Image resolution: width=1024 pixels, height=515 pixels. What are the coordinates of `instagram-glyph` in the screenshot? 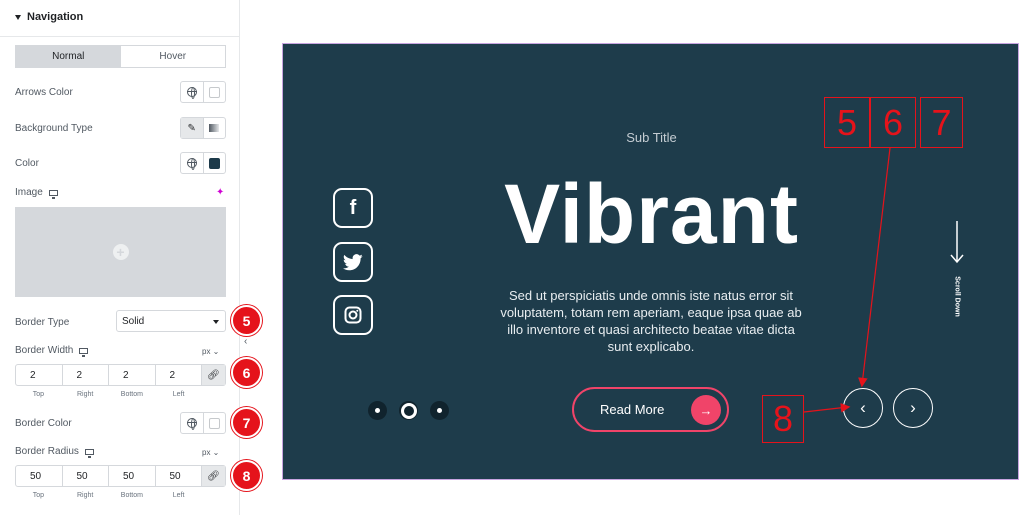 It's located at (353, 315).